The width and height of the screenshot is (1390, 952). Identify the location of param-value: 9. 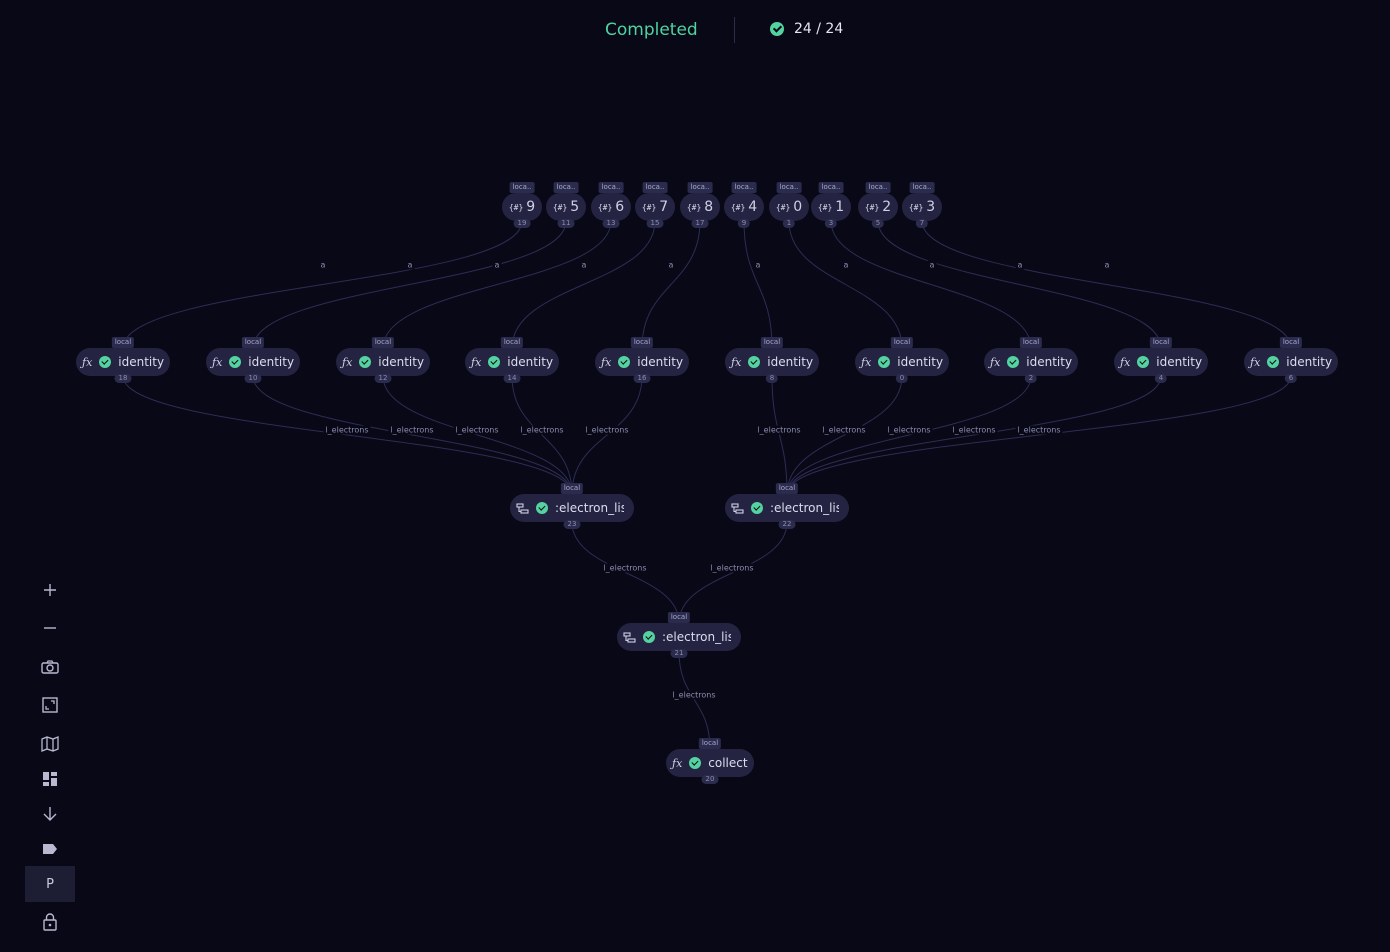
(531, 207).